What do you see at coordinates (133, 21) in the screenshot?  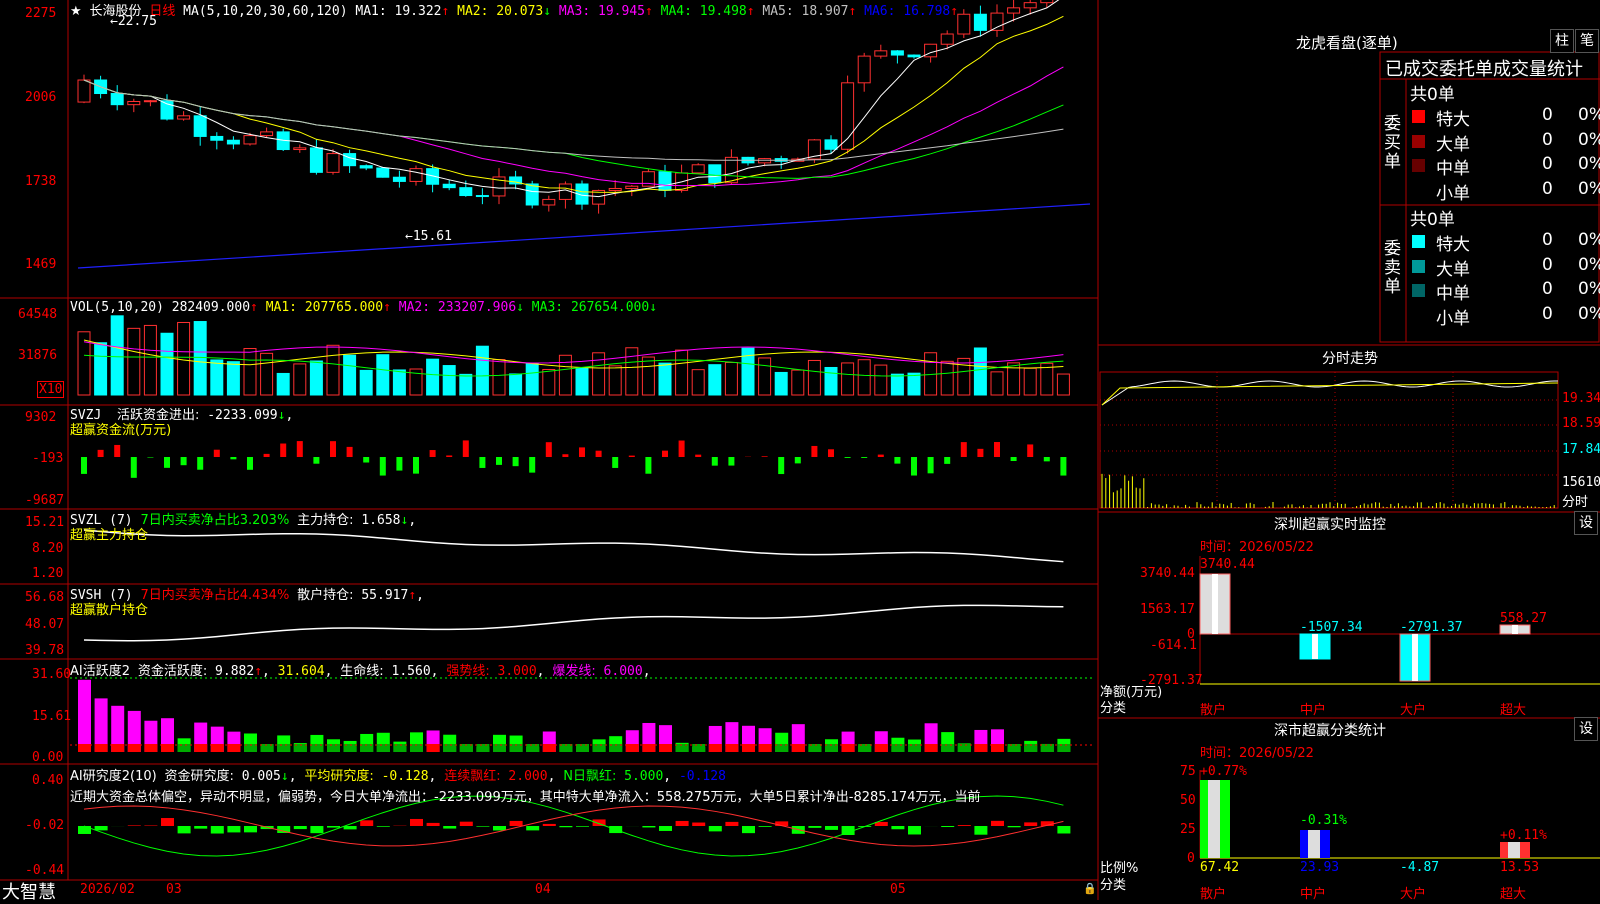 I see `high-note: ←22.75` at bounding box center [133, 21].